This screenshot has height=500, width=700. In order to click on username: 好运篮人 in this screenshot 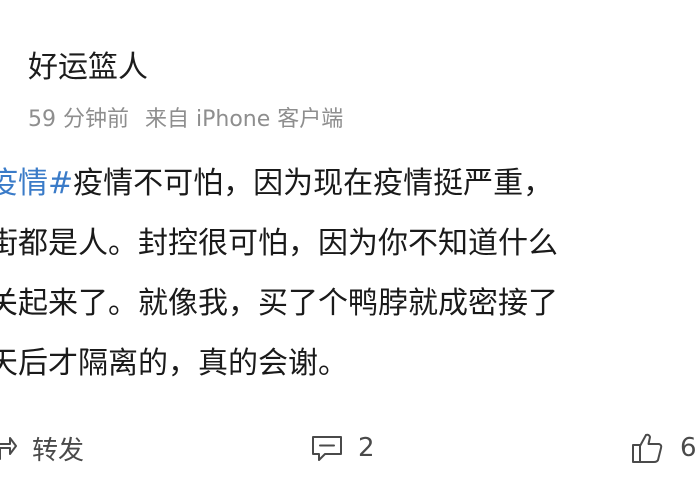, I will do `click(88, 68)`.